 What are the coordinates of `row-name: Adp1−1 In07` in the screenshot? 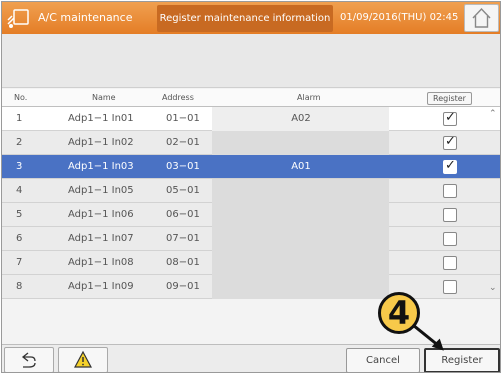 It's located at (101, 238).